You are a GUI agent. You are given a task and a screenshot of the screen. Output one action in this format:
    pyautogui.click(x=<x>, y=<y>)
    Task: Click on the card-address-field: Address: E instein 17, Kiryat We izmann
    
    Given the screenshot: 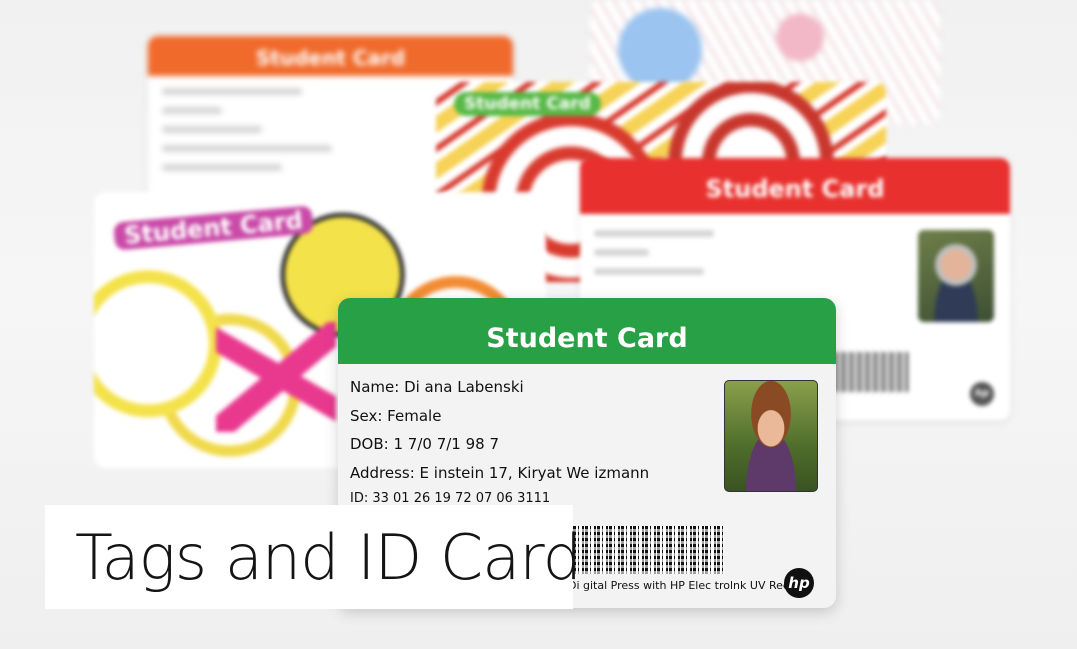 What is the action you would take?
    pyautogui.click(x=500, y=473)
    